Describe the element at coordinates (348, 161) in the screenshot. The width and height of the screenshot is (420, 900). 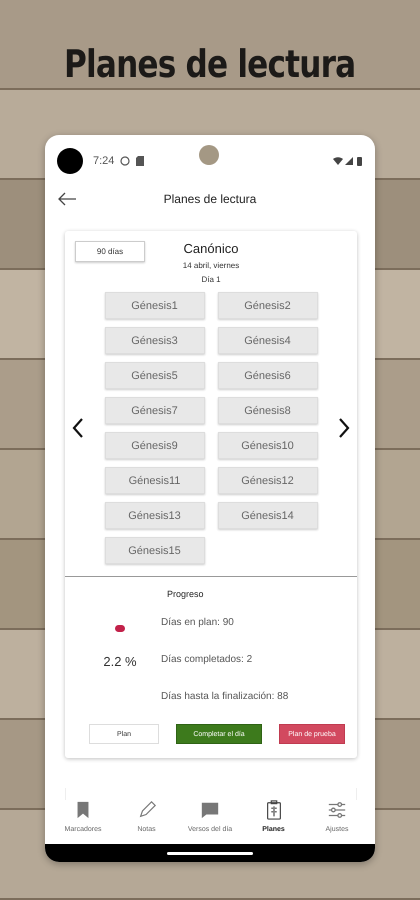
I see `status-icons` at that location.